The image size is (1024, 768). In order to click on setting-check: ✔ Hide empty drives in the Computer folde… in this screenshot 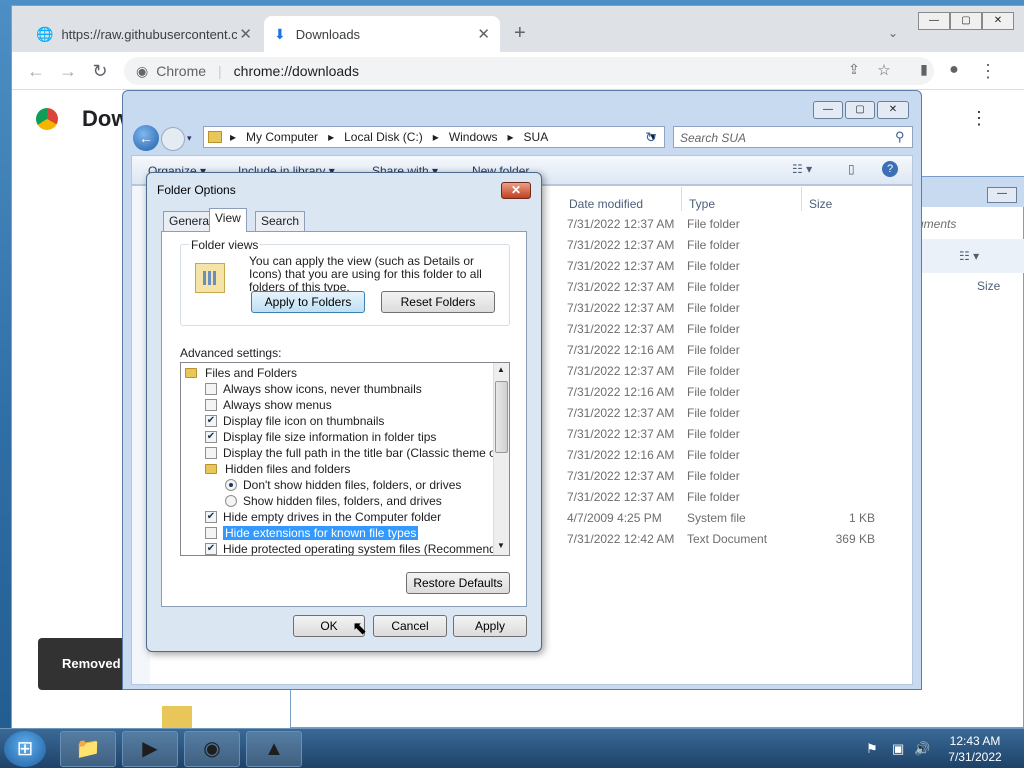, I will do `click(311, 517)`.